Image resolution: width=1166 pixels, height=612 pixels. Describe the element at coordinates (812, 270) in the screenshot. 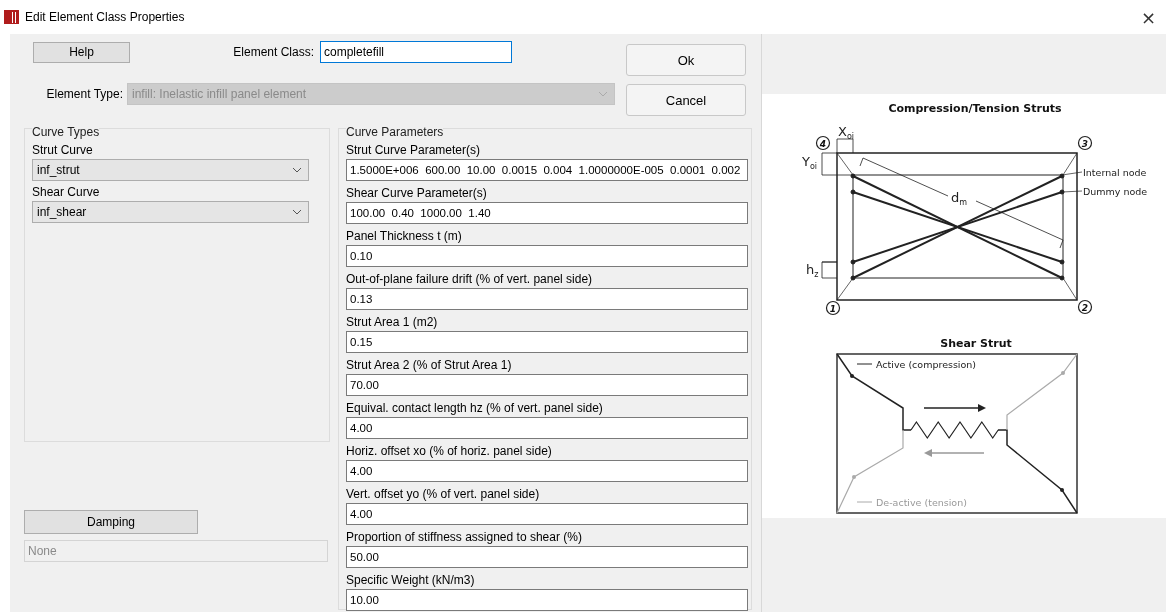

I see `dimension-label: h$_{z}$` at that location.